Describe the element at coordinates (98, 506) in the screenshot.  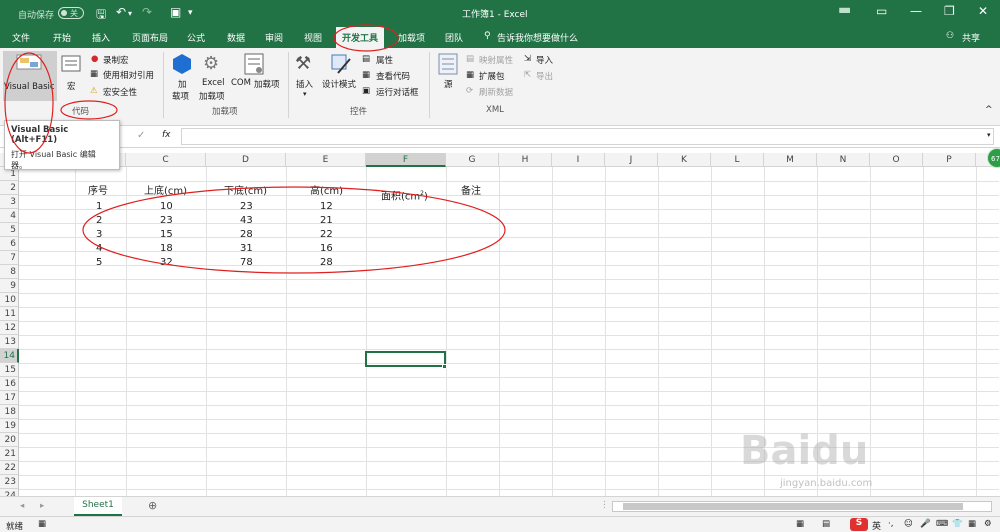
I see `sheet-tab-sheet1: Sheet1` at that location.